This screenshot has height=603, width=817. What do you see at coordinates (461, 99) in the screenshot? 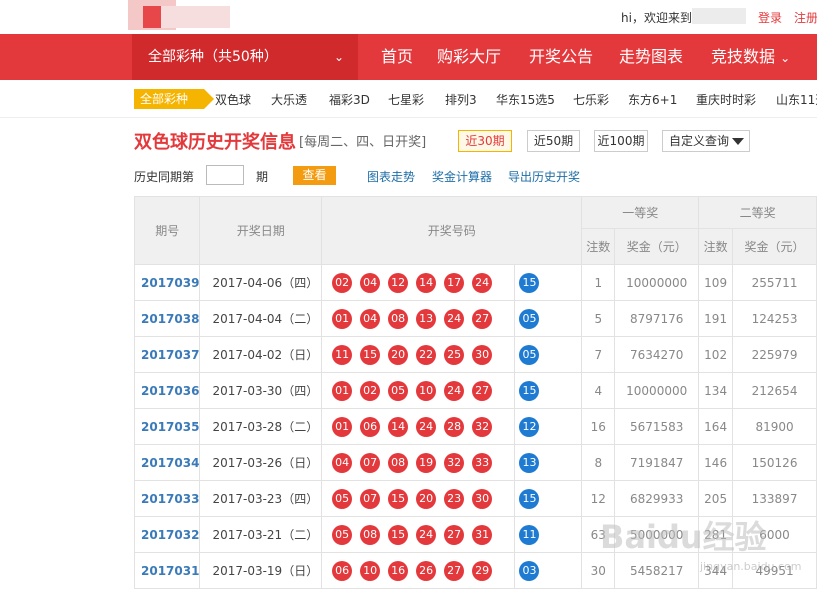
I see `subnav-item: 排列3` at bounding box center [461, 99].